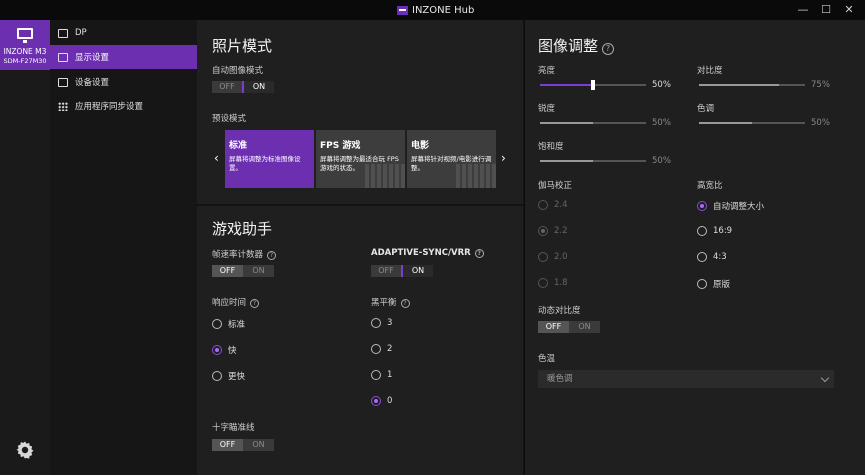  Describe the element at coordinates (547, 71) in the screenshot. I see `brightness-label: 亮度` at that location.